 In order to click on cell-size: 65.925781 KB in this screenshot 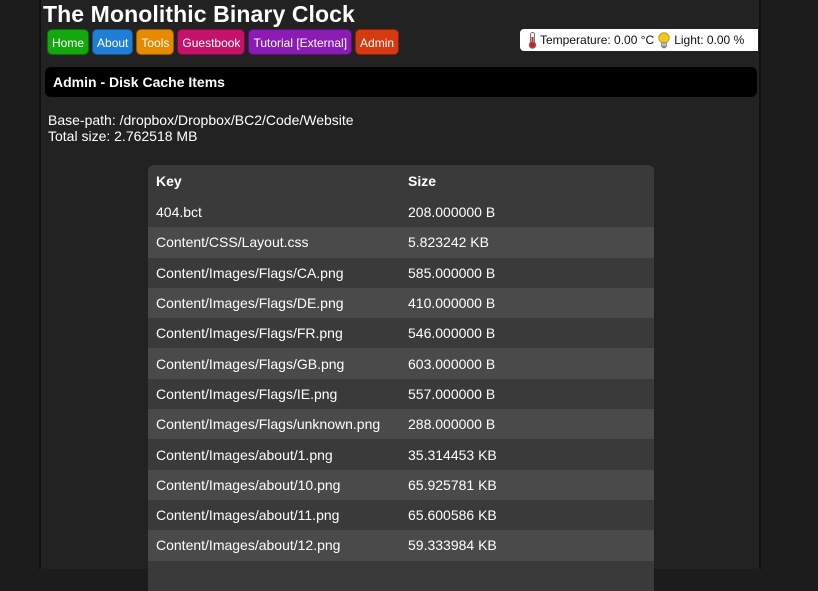, I will do `click(527, 484)`.